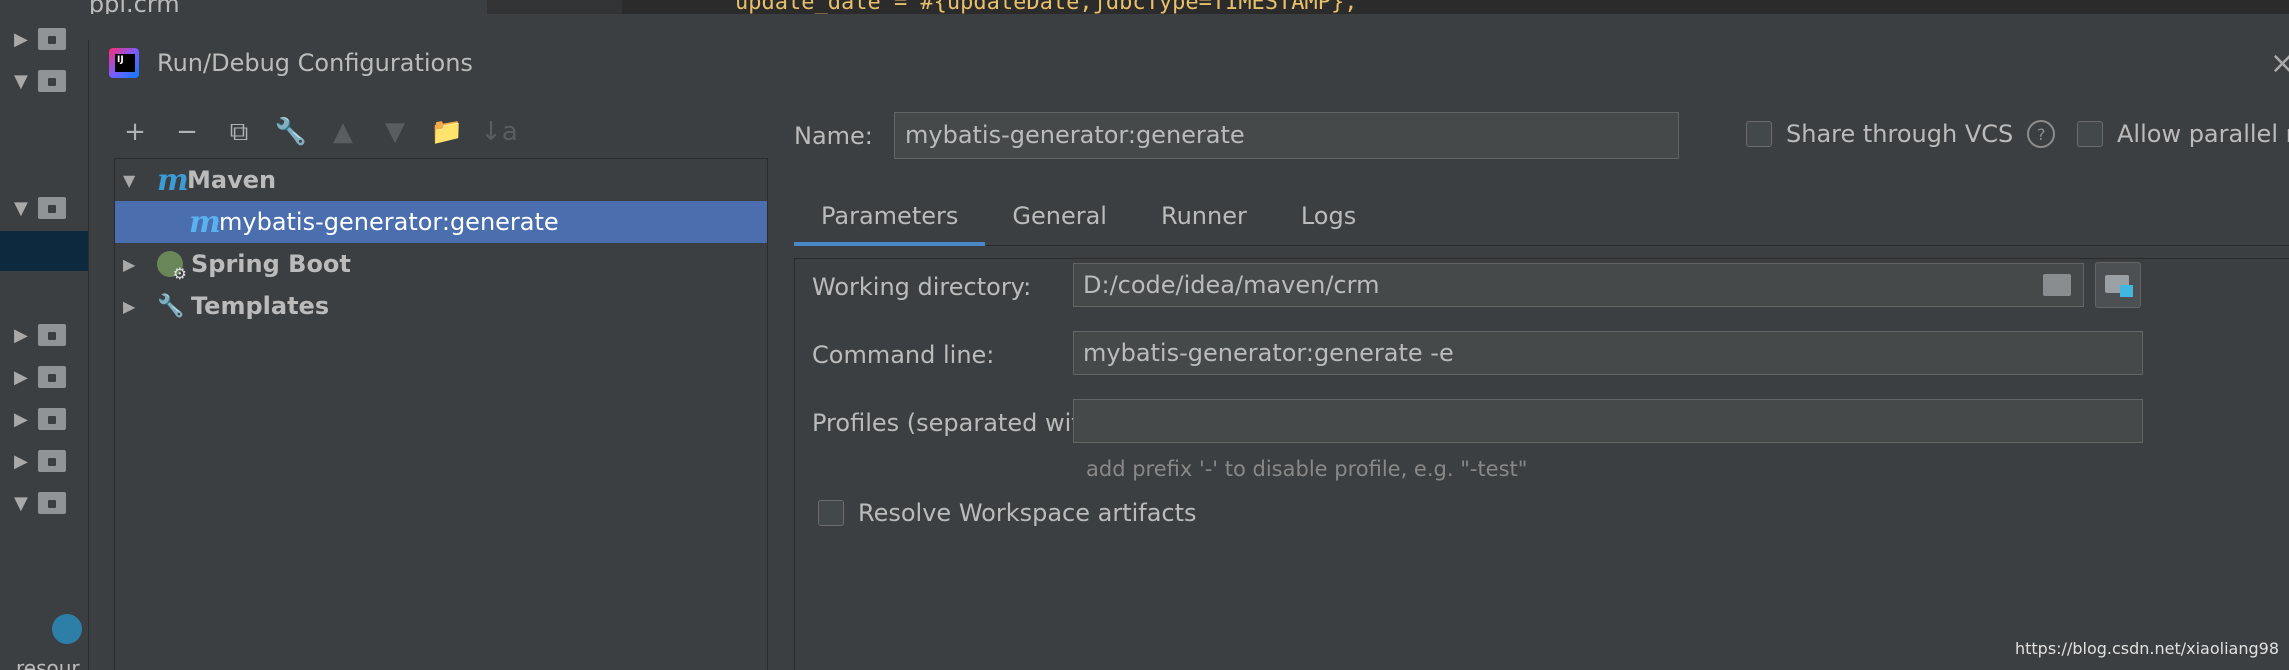 This screenshot has height=670, width=2289. What do you see at coordinates (124, 63) in the screenshot?
I see `intellij-logo-icon` at bounding box center [124, 63].